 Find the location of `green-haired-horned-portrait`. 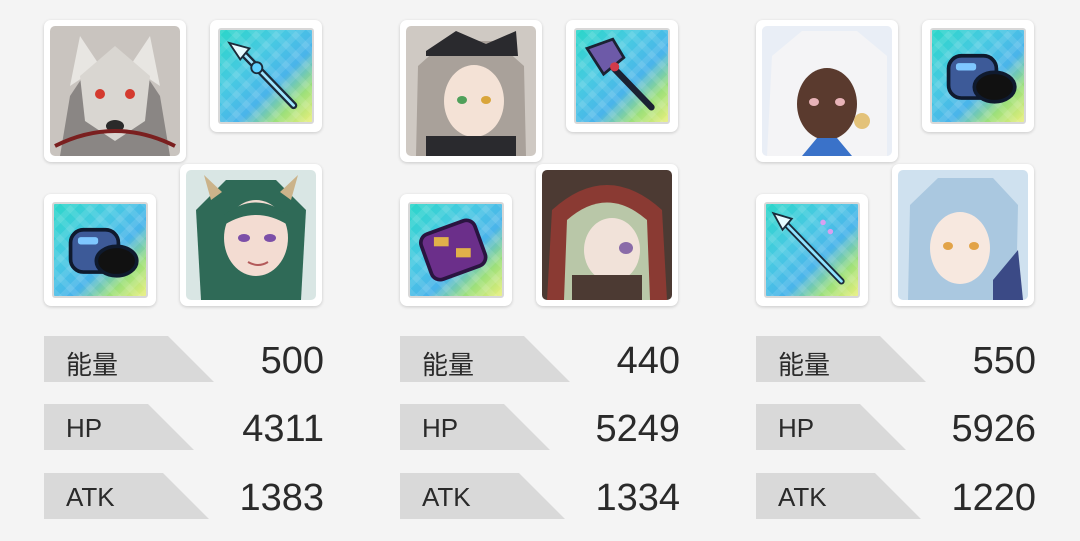

green-haired-horned-portrait is located at coordinates (251, 235).